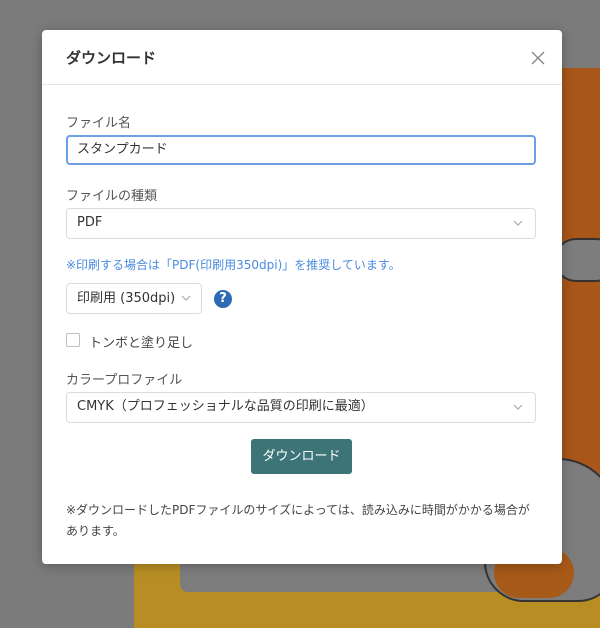 The width and height of the screenshot is (600, 628). Describe the element at coordinates (90, 222) in the screenshot. I see `file-type-value: PDF` at that location.